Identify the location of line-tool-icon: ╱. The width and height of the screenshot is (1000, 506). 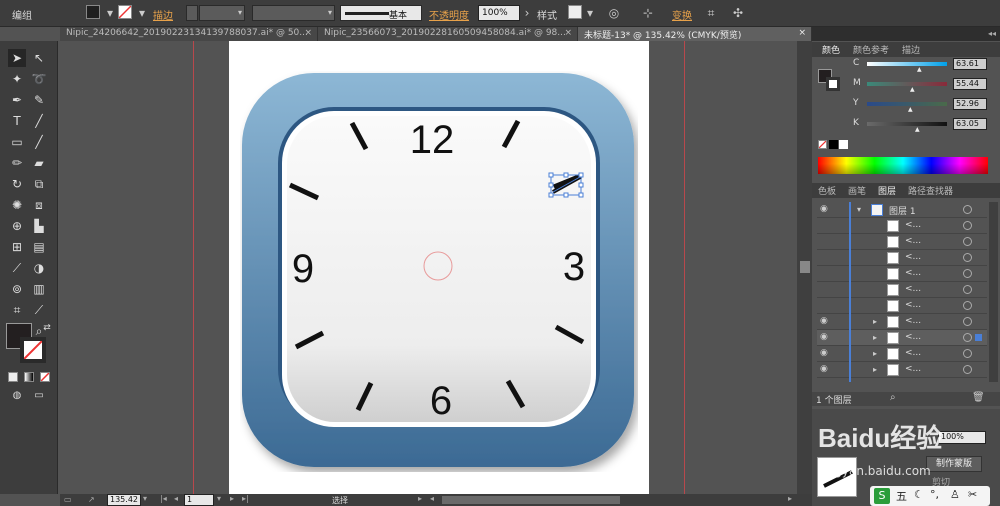
(39, 121).